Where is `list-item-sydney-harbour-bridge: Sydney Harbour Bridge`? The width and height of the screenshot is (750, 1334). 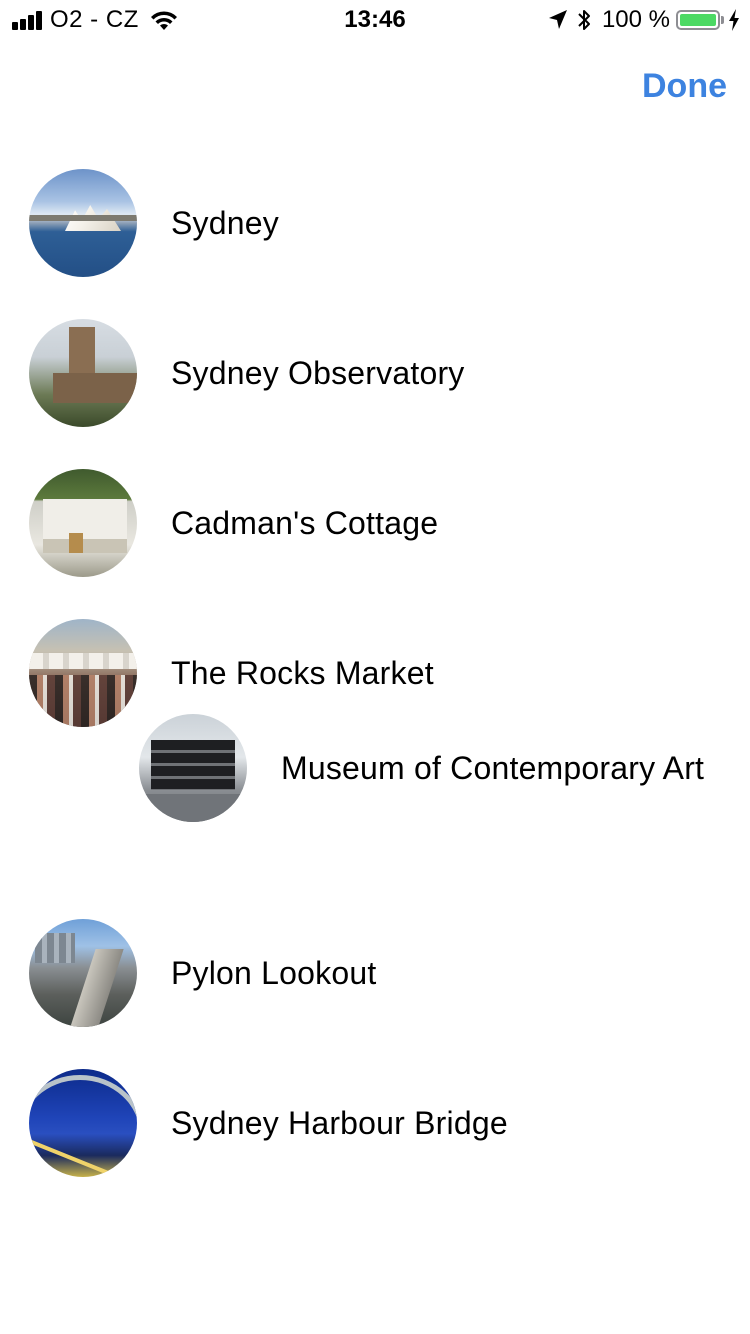
list-item-sydney-harbour-bridge: Sydney Harbour Bridge is located at coordinates (268, 1123).